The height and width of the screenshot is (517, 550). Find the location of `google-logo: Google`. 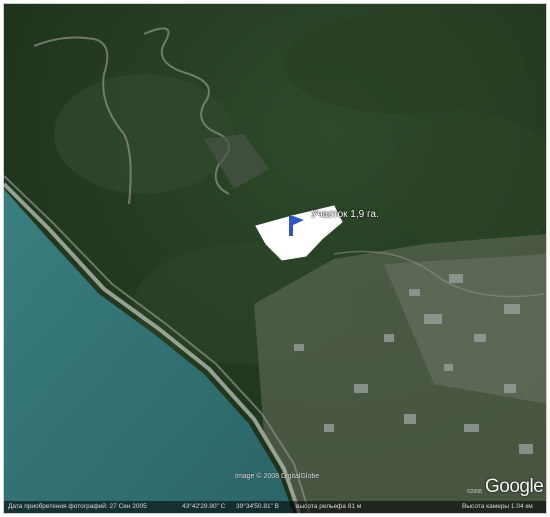

google-logo: Google is located at coordinates (514, 486).